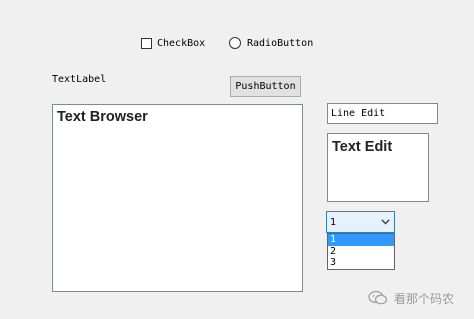 The height and width of the screenshot is (319, 474). Describe the element at coordinates (102, 117) in the screenshot. I see `text-browser-content: Text Browser` at that location.